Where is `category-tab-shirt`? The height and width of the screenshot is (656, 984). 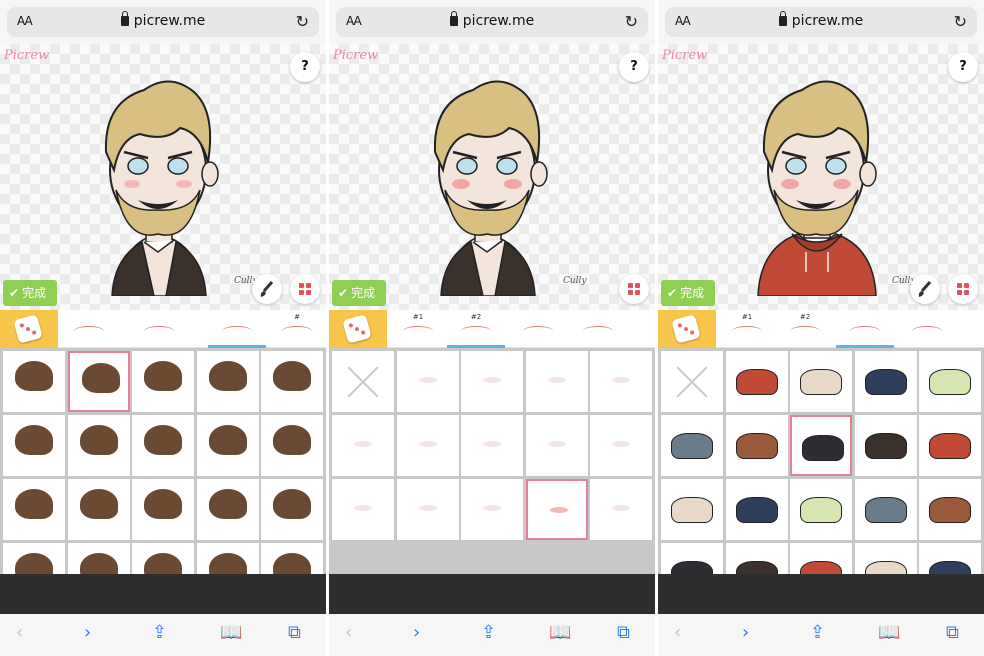
category-tab-shirt is located at coordinates (538, 329).